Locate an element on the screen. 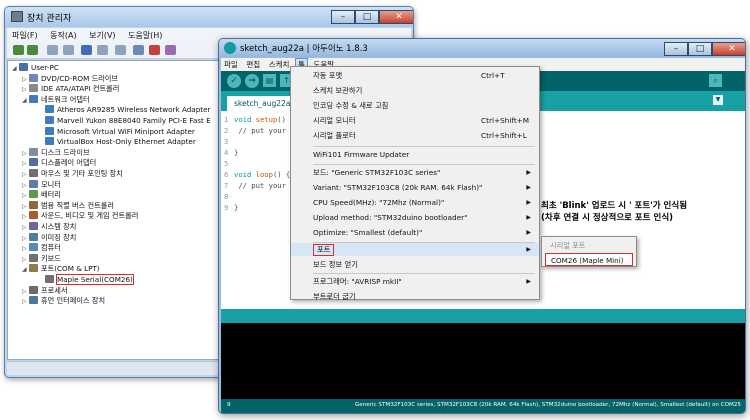 The image size is (750, 420). tools-menu-item: Upload method: "STM32duino bootloader" ▶ is located at coordinates (415, 217).